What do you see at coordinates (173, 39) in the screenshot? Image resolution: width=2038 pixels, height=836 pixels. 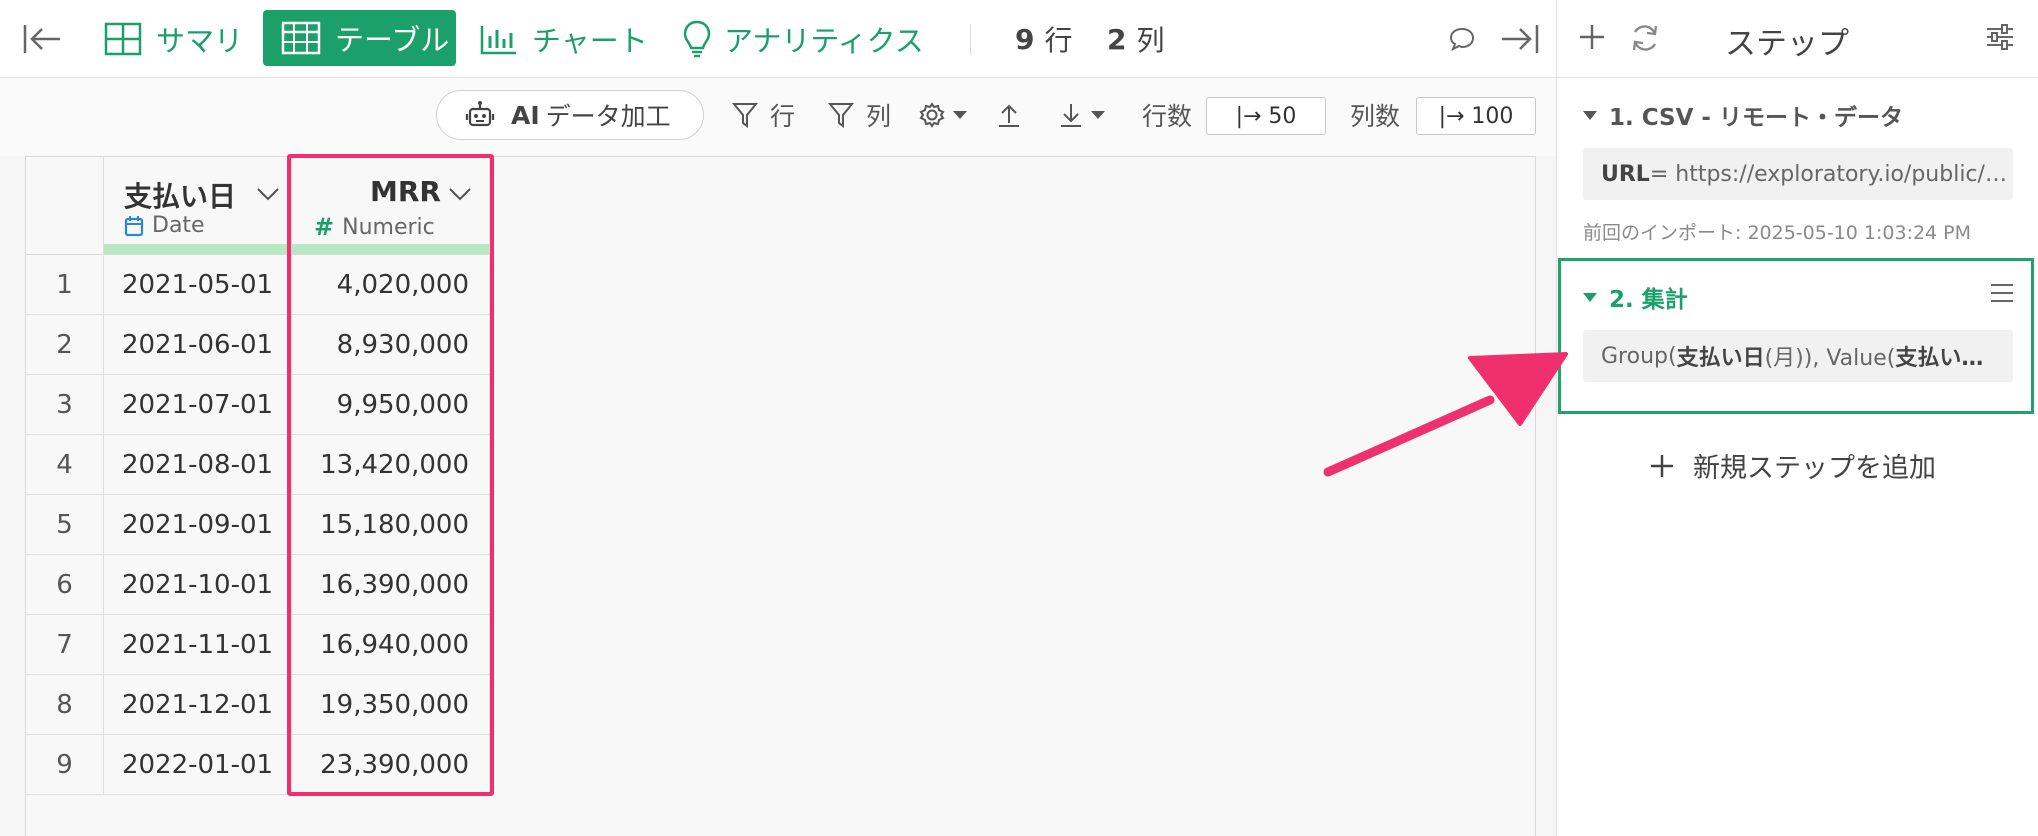 I see `tab-summary: サマリ` at bounding box center [173, 39].